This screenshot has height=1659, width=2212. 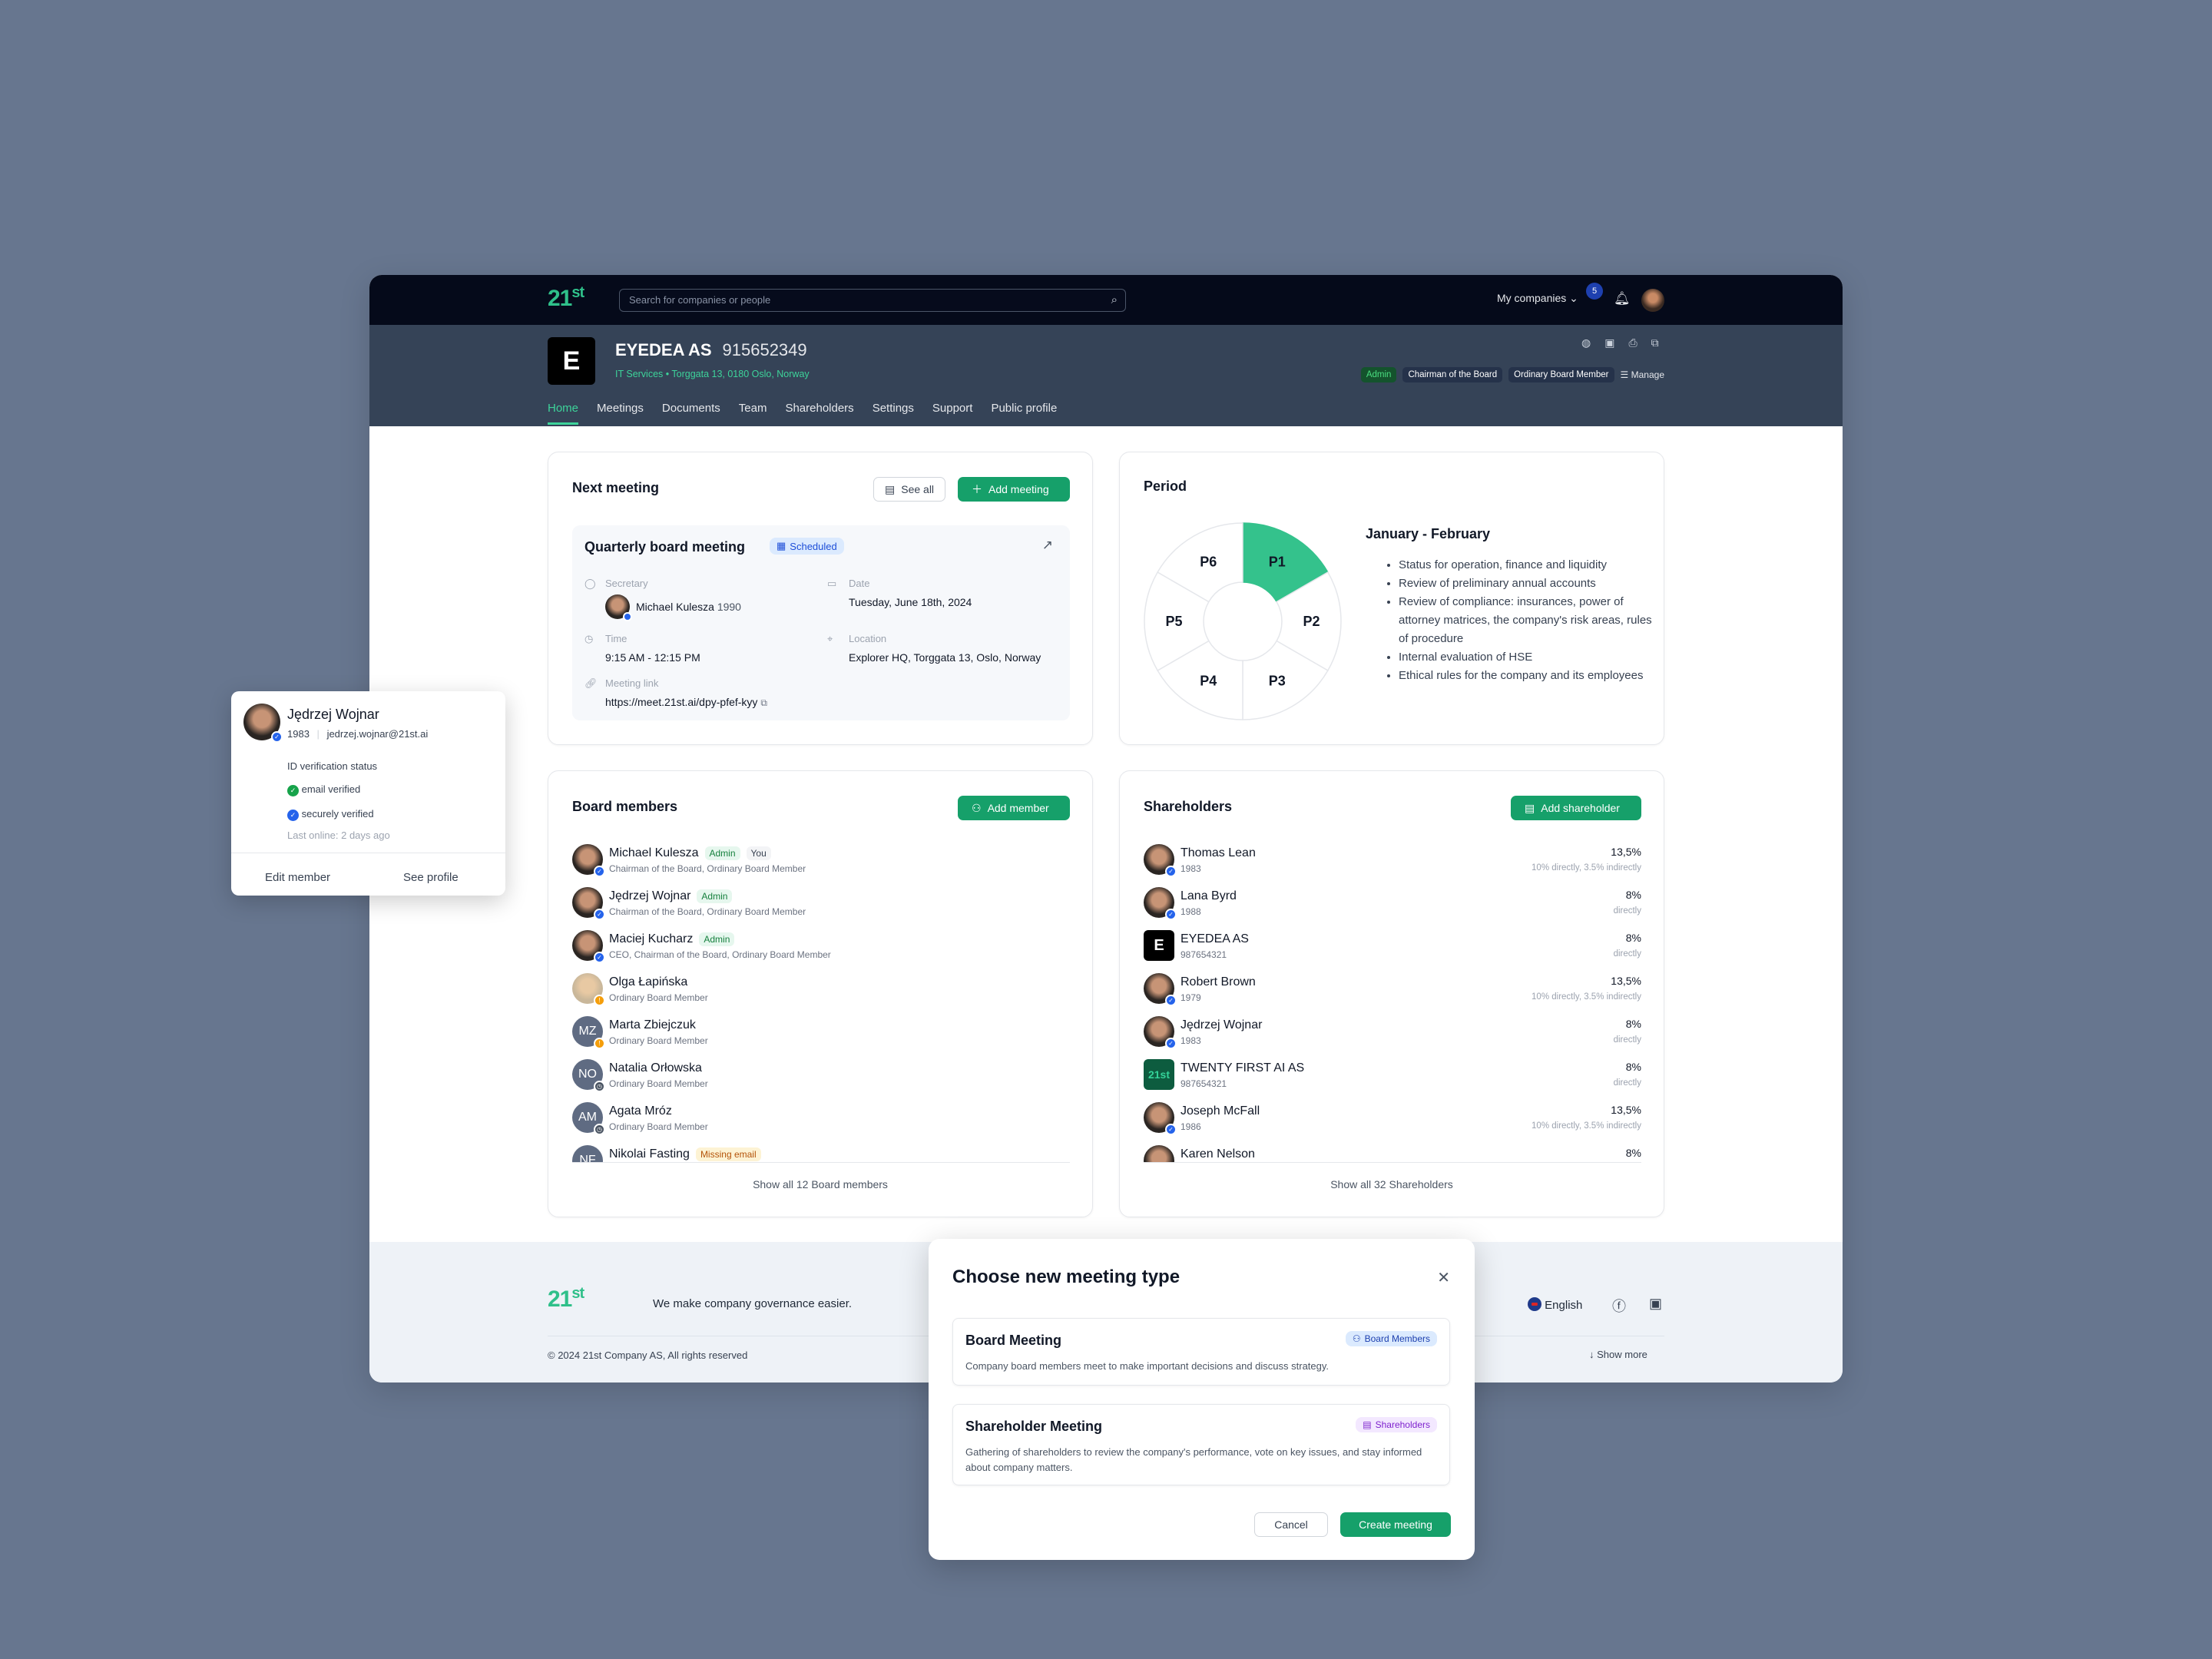 What do you see at coordinates (566, 298) in the screenshot?
I see `logo: 21st` at bounding box center [566, 298].